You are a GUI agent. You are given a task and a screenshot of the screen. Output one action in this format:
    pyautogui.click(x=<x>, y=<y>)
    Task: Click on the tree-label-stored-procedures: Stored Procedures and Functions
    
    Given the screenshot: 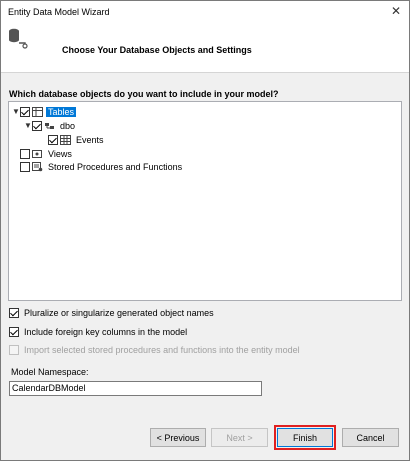 What is the action you would take?
    pyautogui.click(x=115, y=166)
    